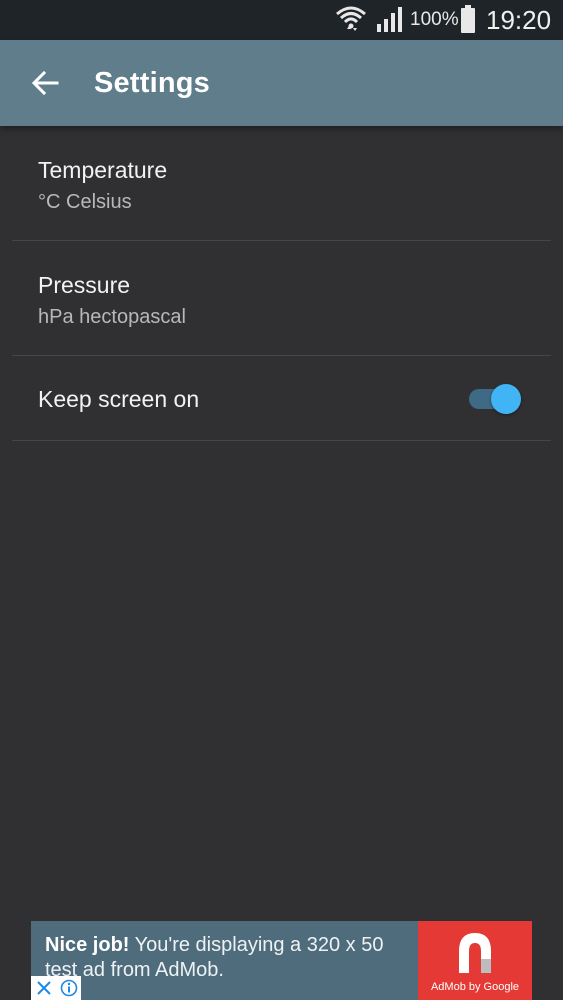  What do you see at coordinates (519, 20) in the screenshot?
I see `status-clock: 19:20` at bounding box center [519, 20].